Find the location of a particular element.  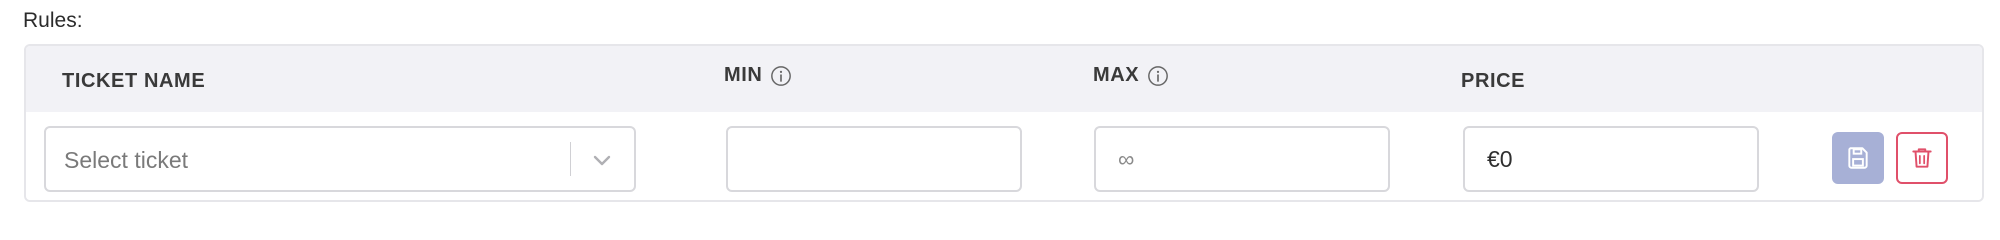

ticket-select-placeholder: Select ticket is located at coordinates (126, 160).